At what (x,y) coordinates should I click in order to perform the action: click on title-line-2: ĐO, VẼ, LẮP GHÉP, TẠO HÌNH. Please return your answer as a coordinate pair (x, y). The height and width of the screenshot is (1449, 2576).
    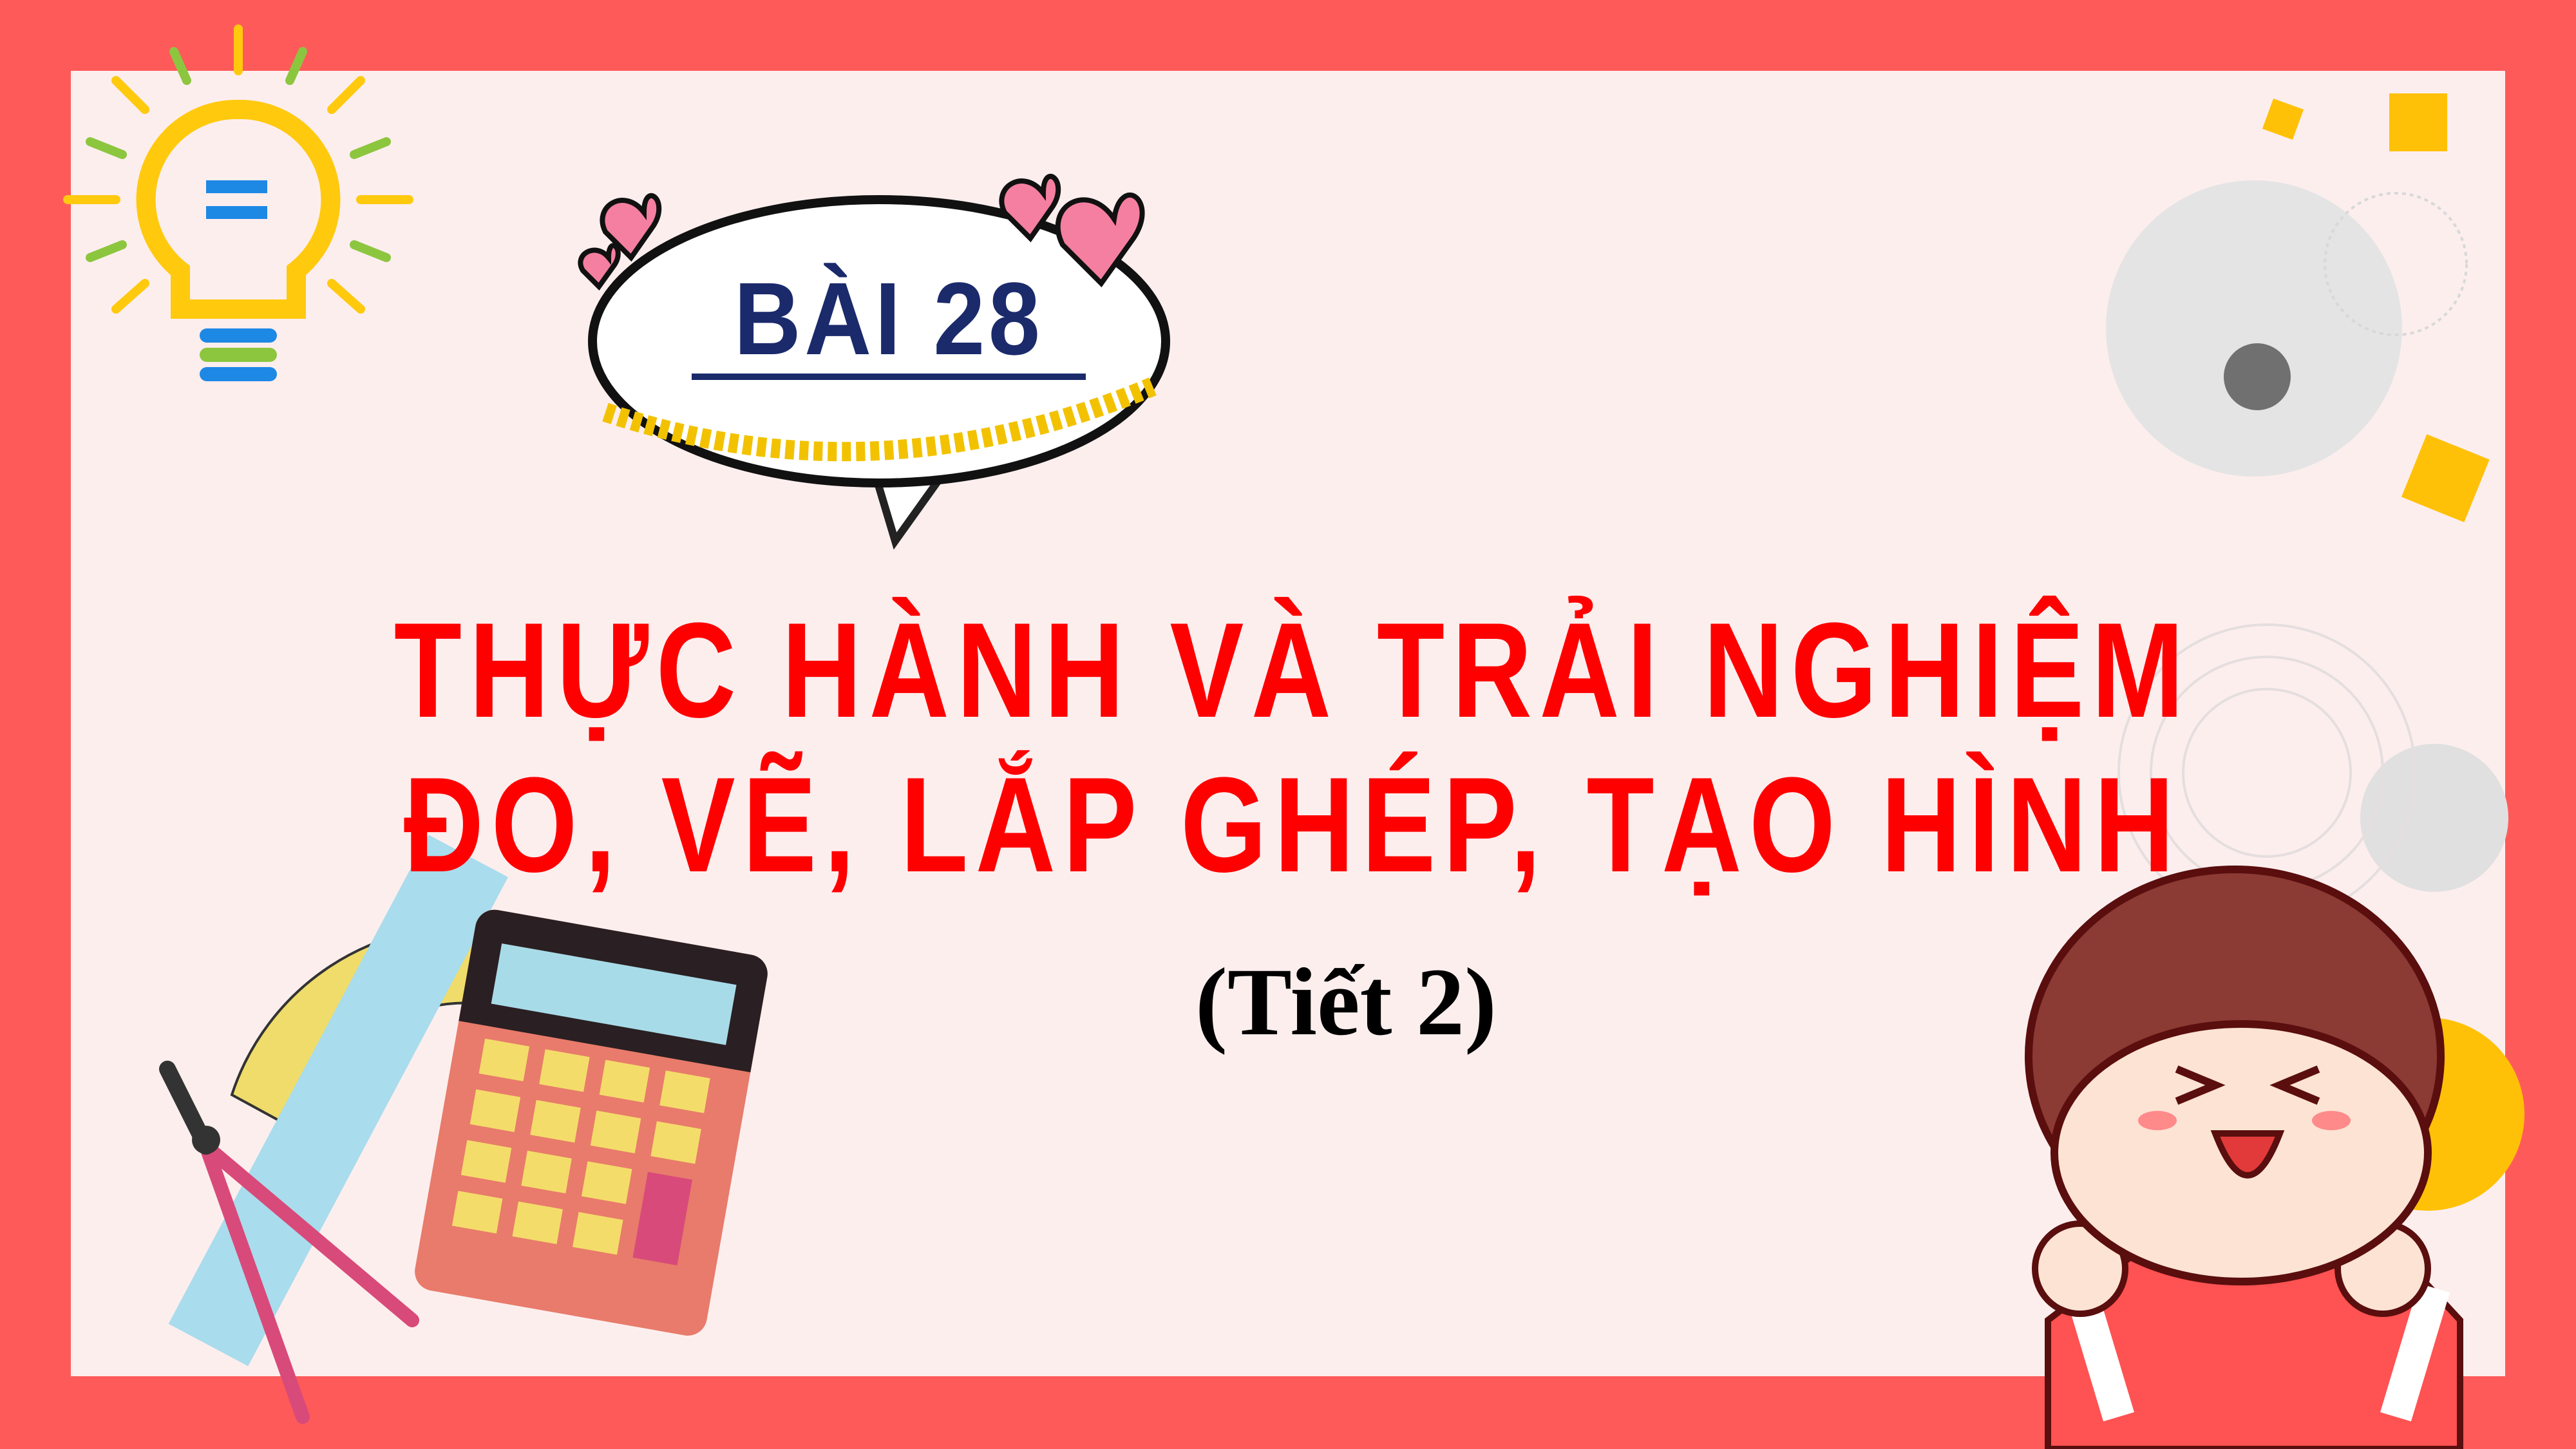
    Looking at the image, I should click on (1292, 824).